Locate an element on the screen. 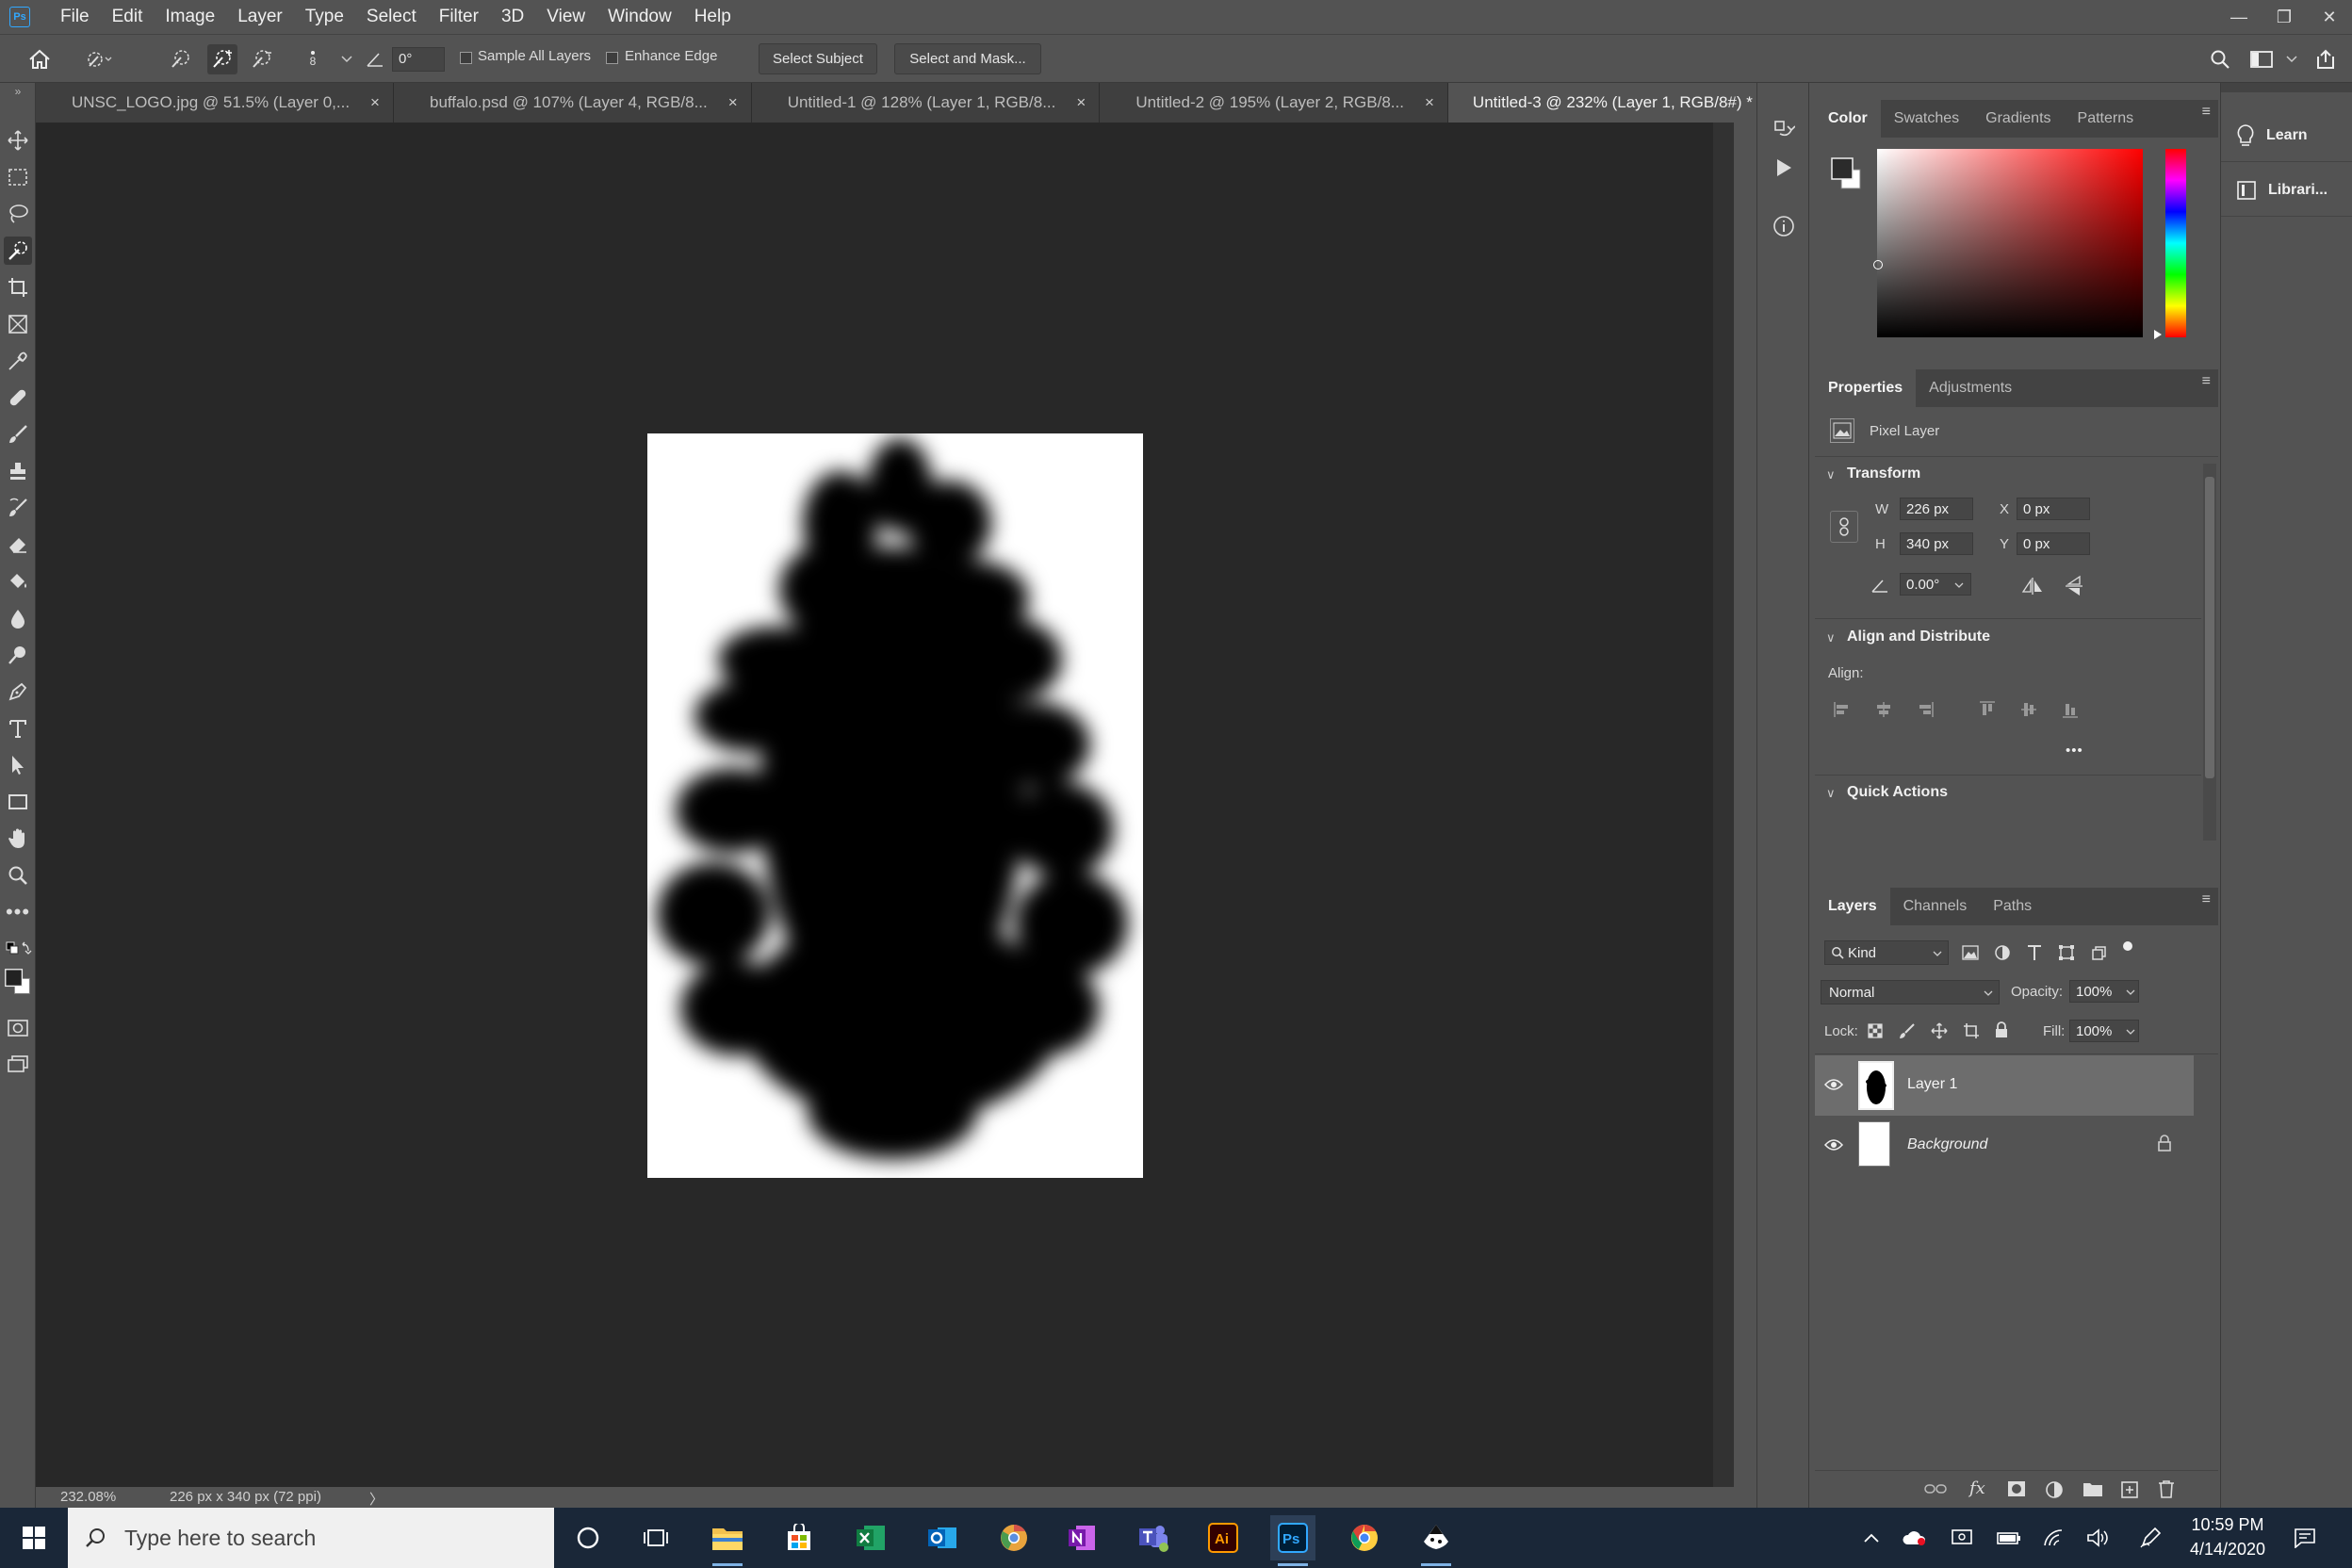 The height and width of the screenshot is (1568, 2352). tab-color: Color is located at coordinates (1848, 119).